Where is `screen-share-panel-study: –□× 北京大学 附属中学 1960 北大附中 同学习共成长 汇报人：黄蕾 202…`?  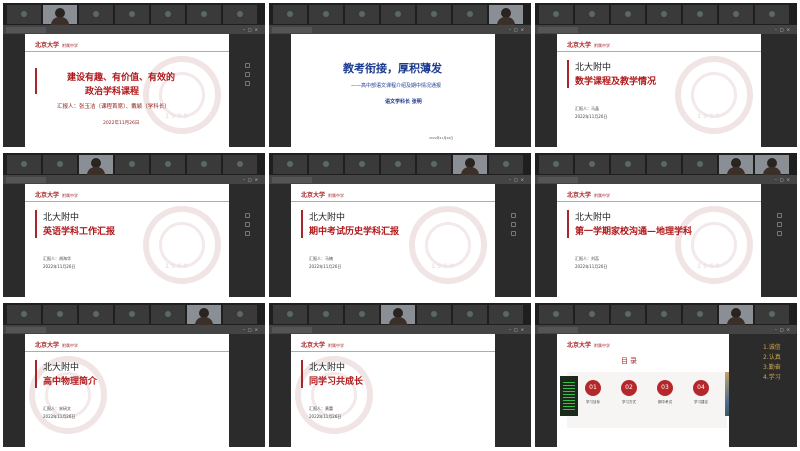 screen-share-panel-study: –□× 北京大学 附属中学 1960 北大附中 同学习共成长 汇报人：黄蕾 202… is located at coordinates (400, 375).